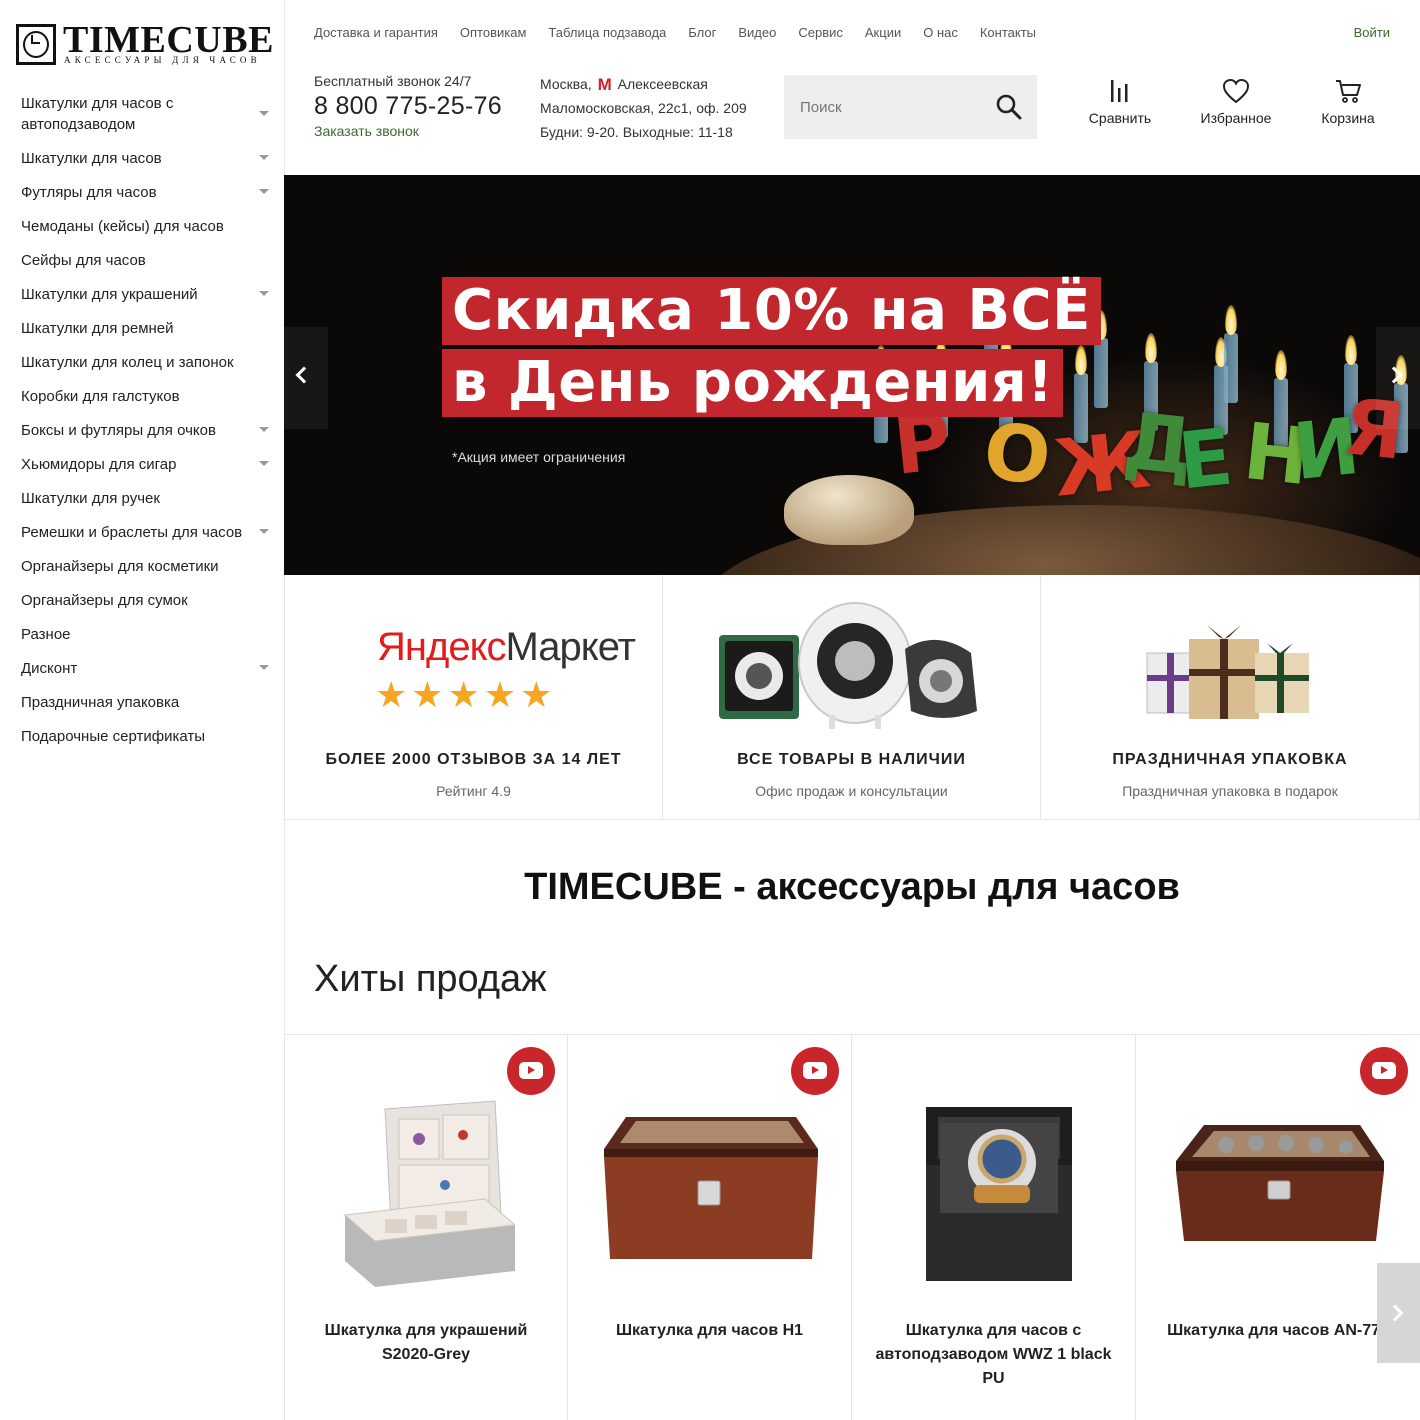 This screenshot has height=1420, width=1420. Describe the element at coordinates (999, 1194) in the screenshot. I see `watch-winder-wwz1-image` at that location.